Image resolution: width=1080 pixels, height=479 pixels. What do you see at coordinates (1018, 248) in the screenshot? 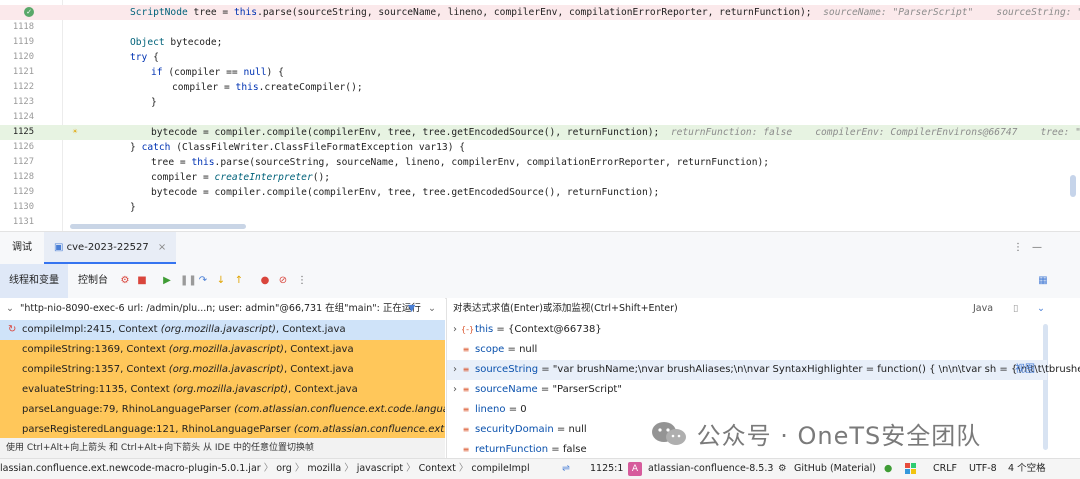
I see `more-options-icon: ⋮` at bounding box center [1018, 248].